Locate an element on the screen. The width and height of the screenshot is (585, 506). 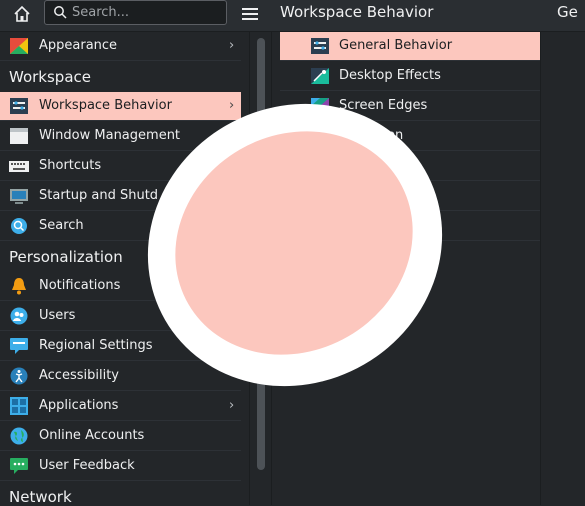
list-item-desktop-effects: Desktop Effects is located at coordinates (410, 76).